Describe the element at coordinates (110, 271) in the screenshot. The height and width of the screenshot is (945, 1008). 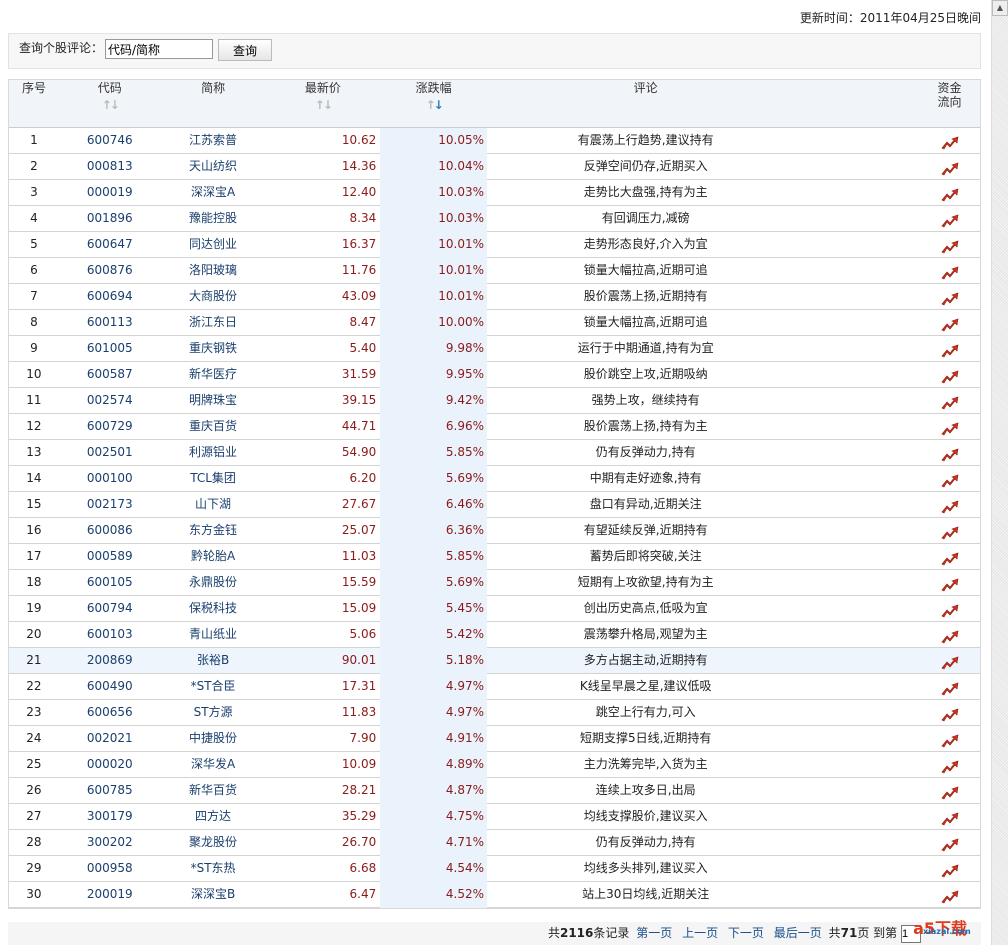
I see `stock-code-link: 600876` at that location.